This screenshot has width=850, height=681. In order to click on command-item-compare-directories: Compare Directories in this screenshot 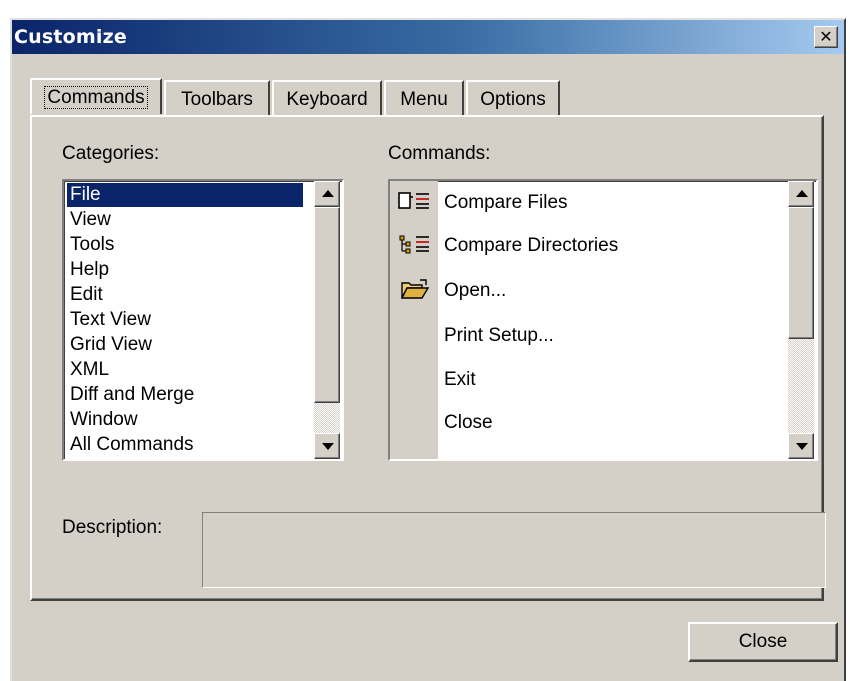, I will do `click(589, 246)`.